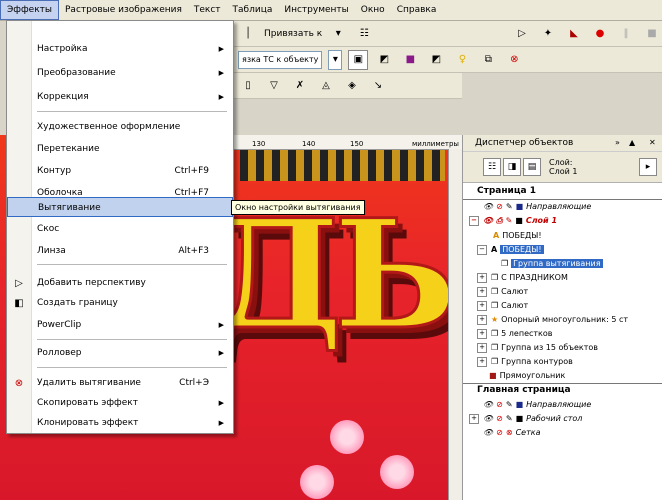 This screenshot has height=500, width=662. I want to click on menu-item-copy-effect: Скопировать эффект ▶, so click(120, 403).